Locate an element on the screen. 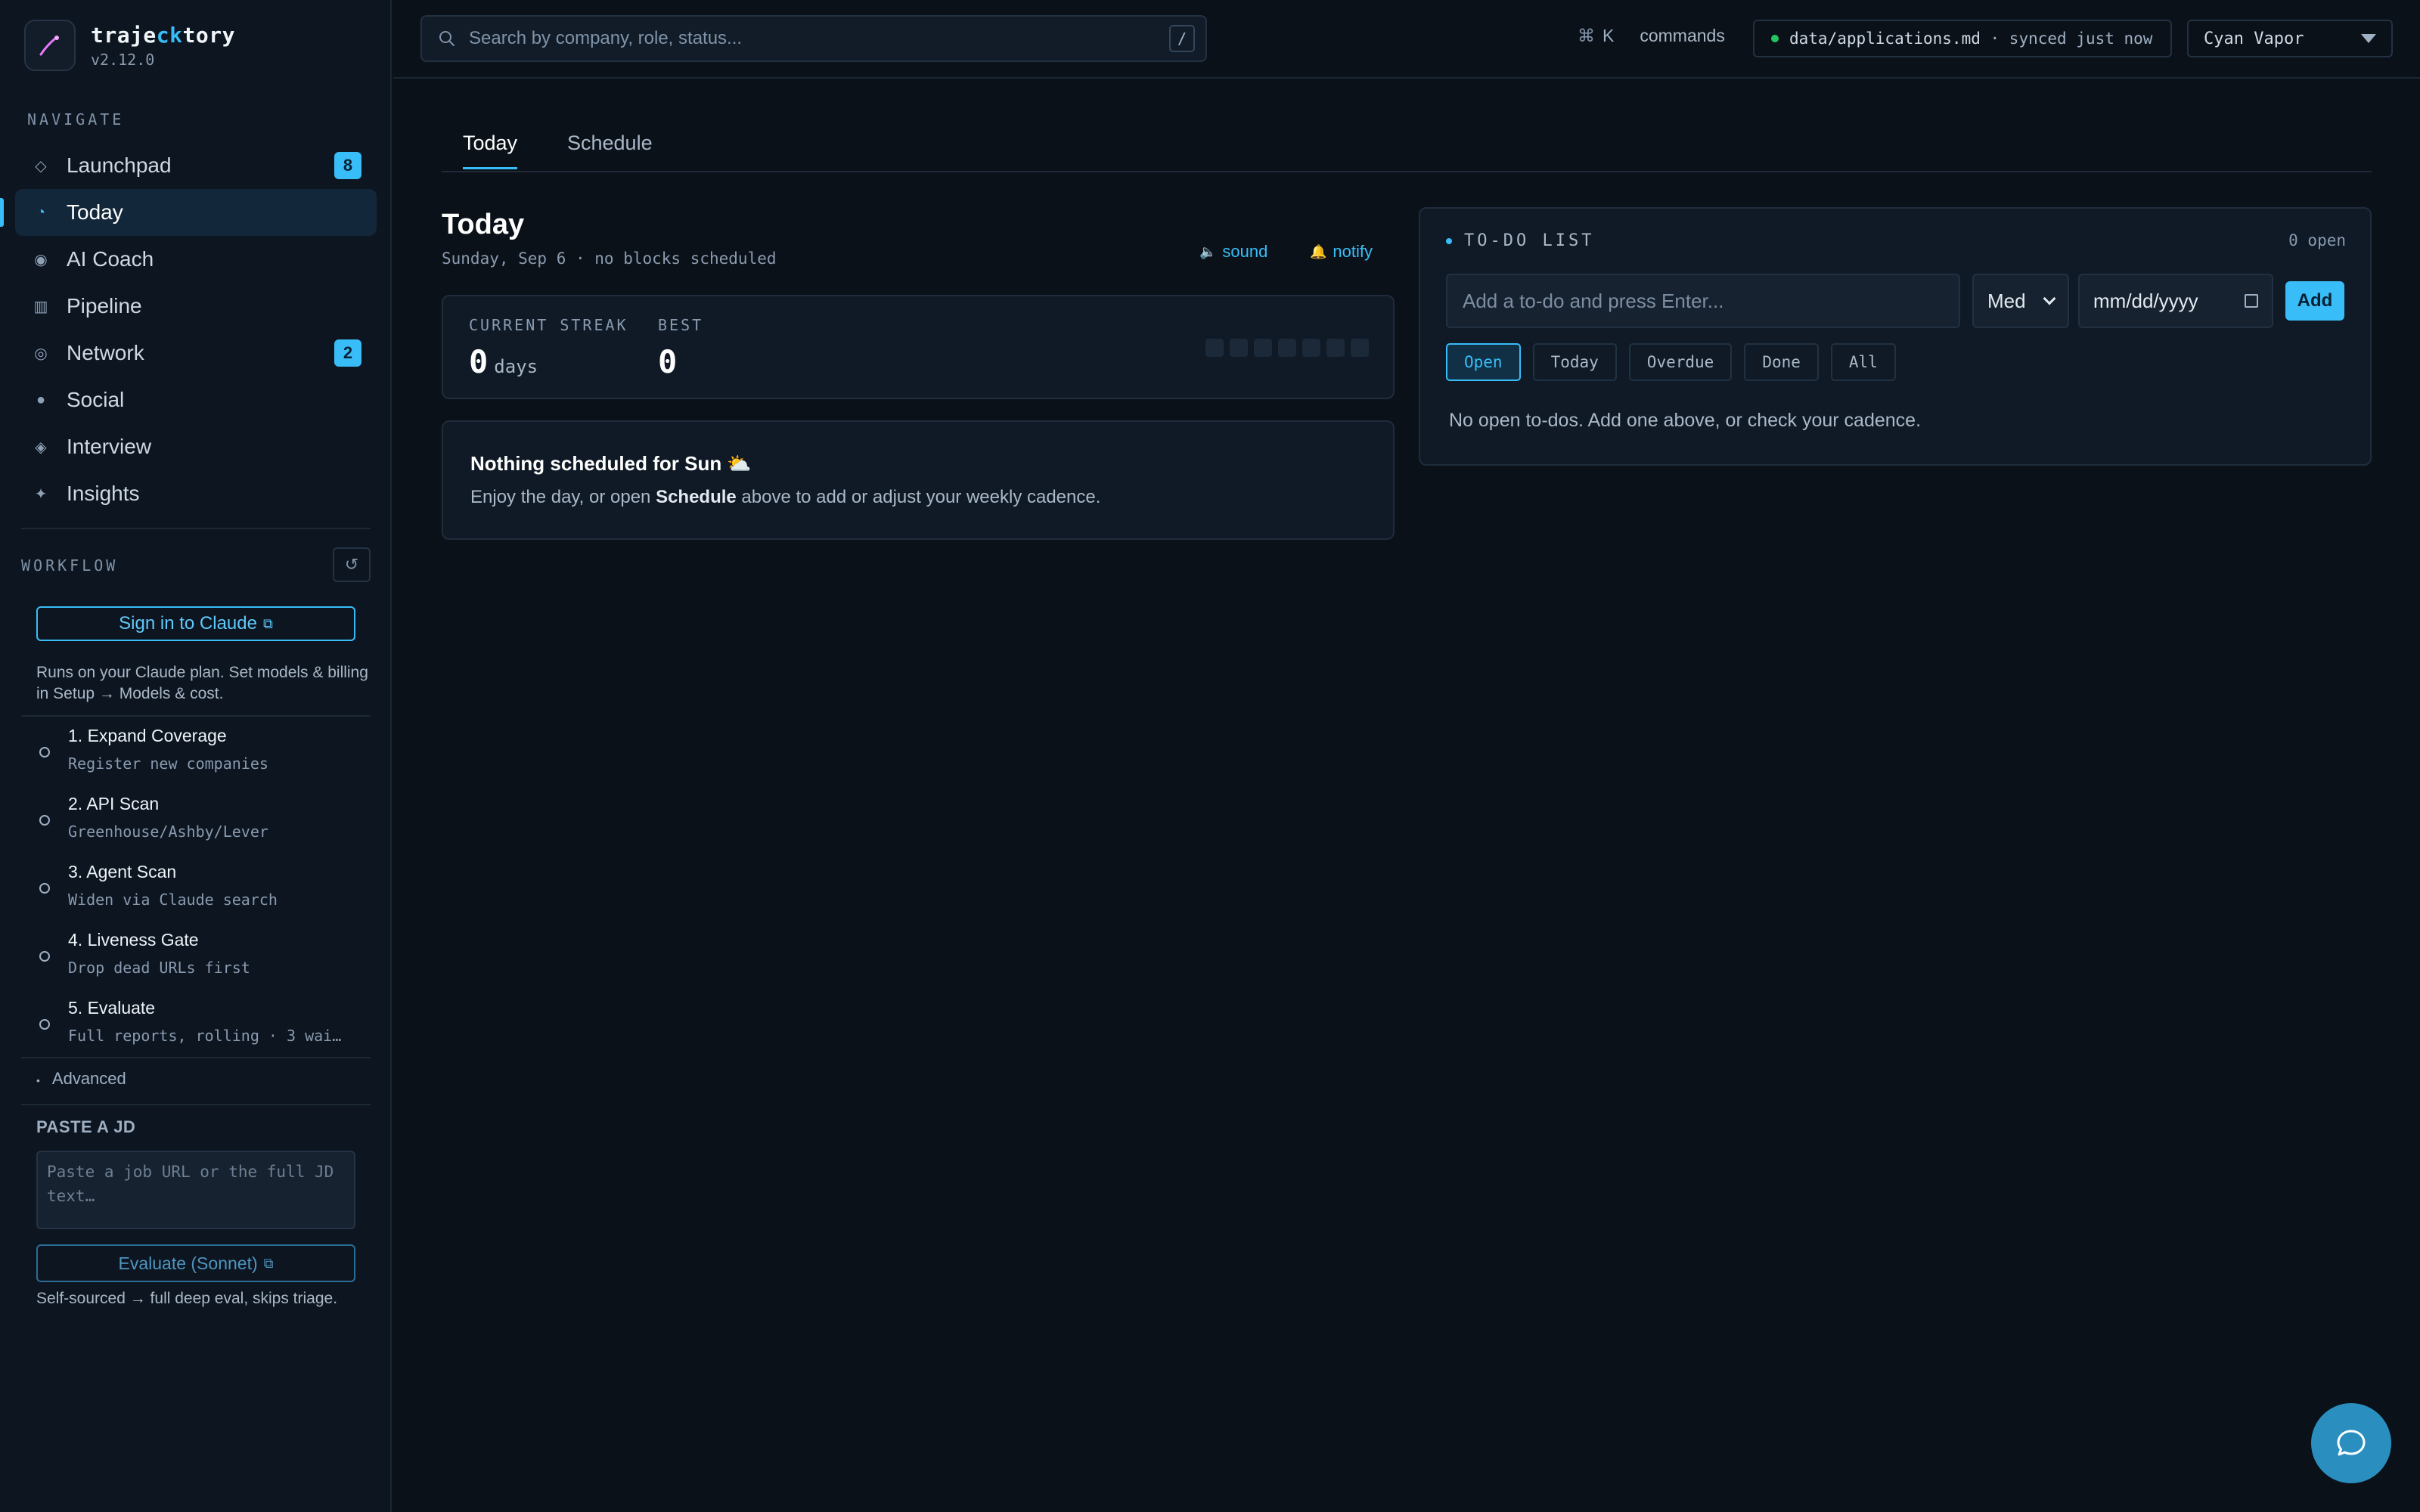  bell-icon: 🔔 is located at coordinates (1318, 251).